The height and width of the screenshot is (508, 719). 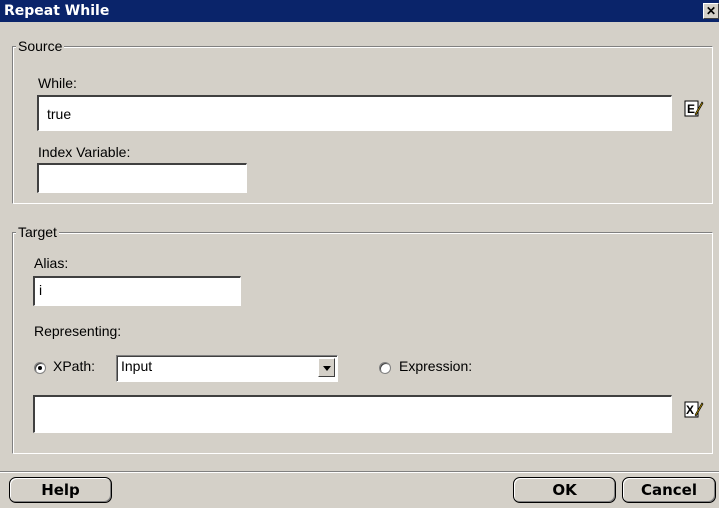 I want to click on ok-button: OK, so click(x=564, y=490).